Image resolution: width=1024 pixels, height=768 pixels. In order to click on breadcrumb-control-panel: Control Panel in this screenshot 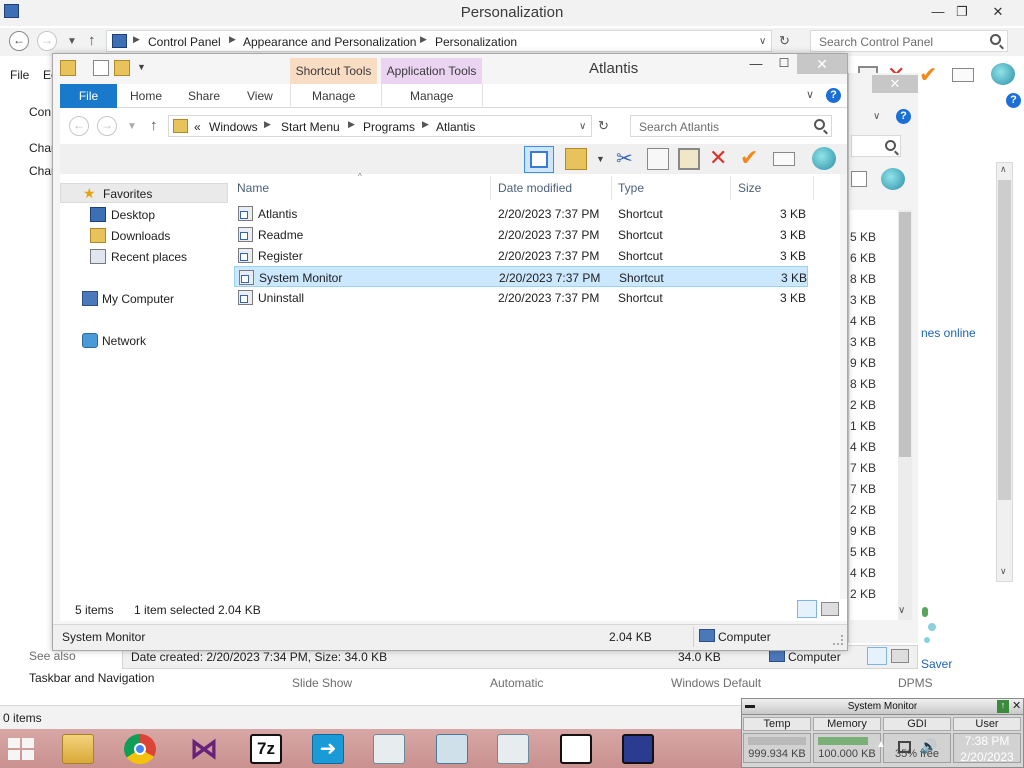, I will do `click(184, 42)`.